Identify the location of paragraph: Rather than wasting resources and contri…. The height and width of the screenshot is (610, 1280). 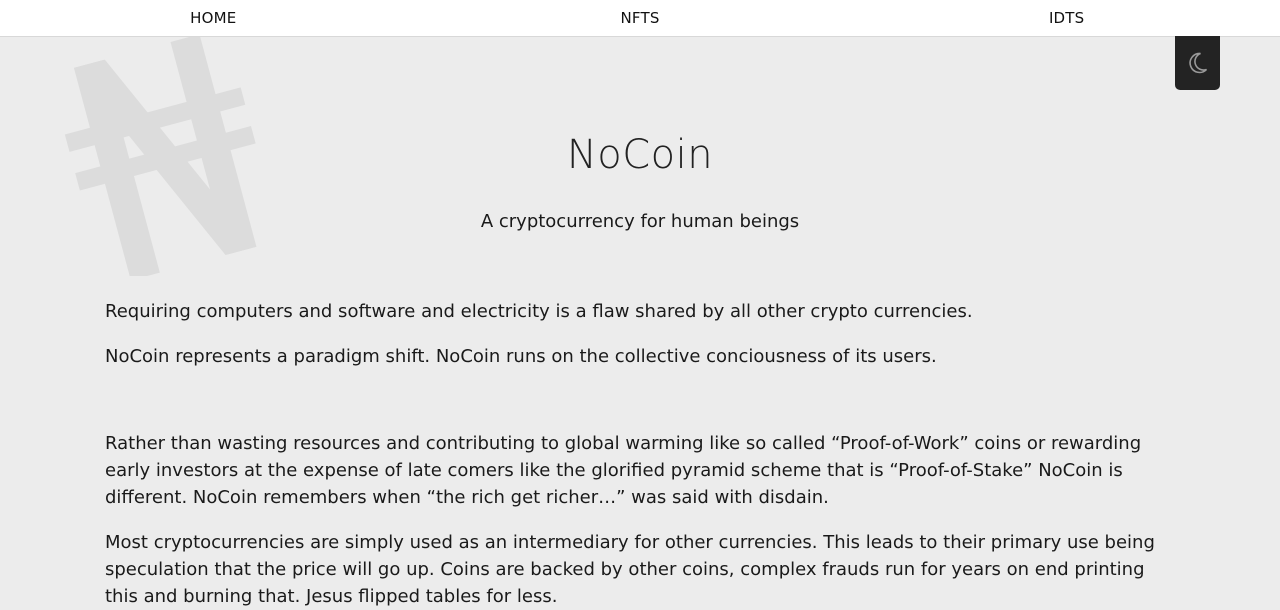
(623, 470).